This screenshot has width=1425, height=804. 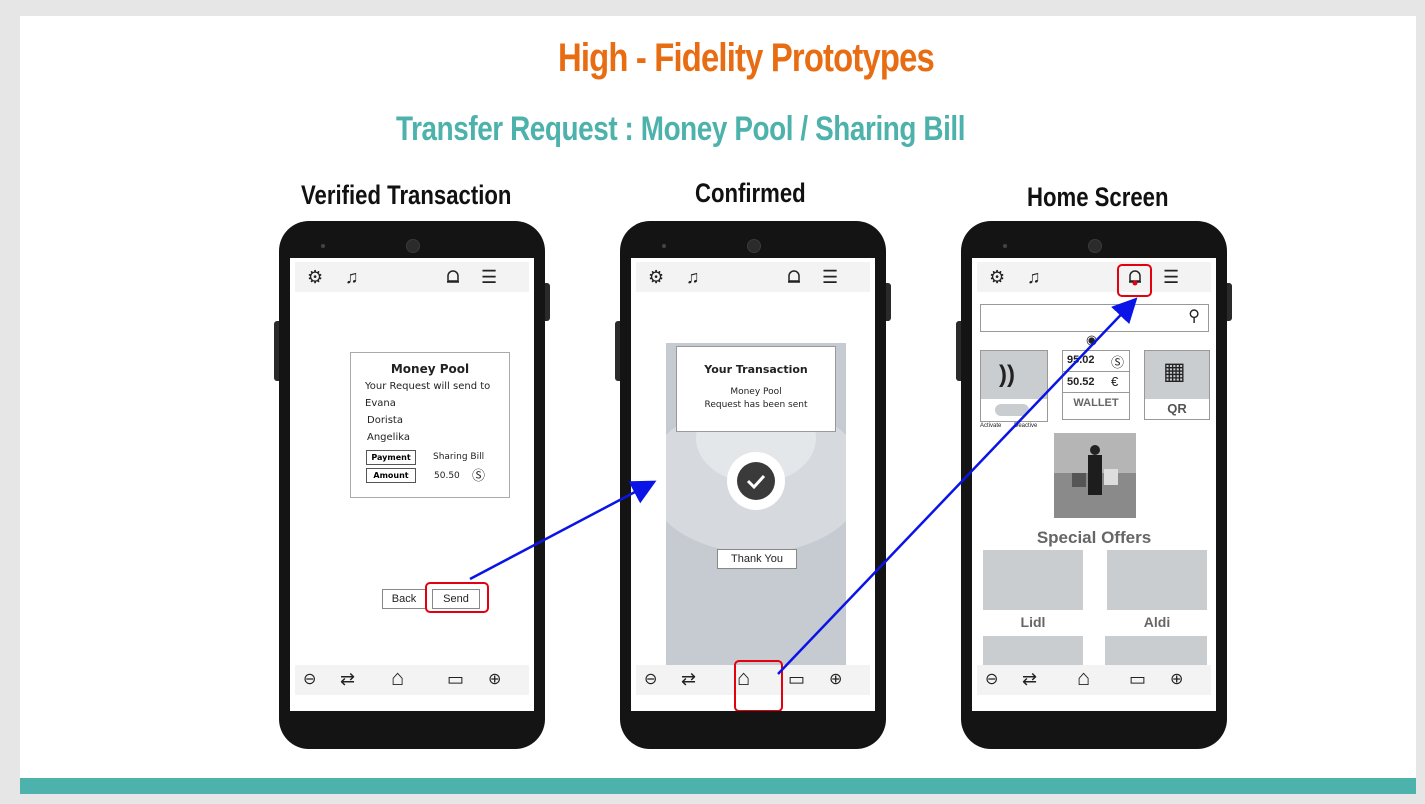 What do you see at coordinates (1134, 280) in the screenshot?
I see `bell-highlight` at bounding box center [1134, 280].